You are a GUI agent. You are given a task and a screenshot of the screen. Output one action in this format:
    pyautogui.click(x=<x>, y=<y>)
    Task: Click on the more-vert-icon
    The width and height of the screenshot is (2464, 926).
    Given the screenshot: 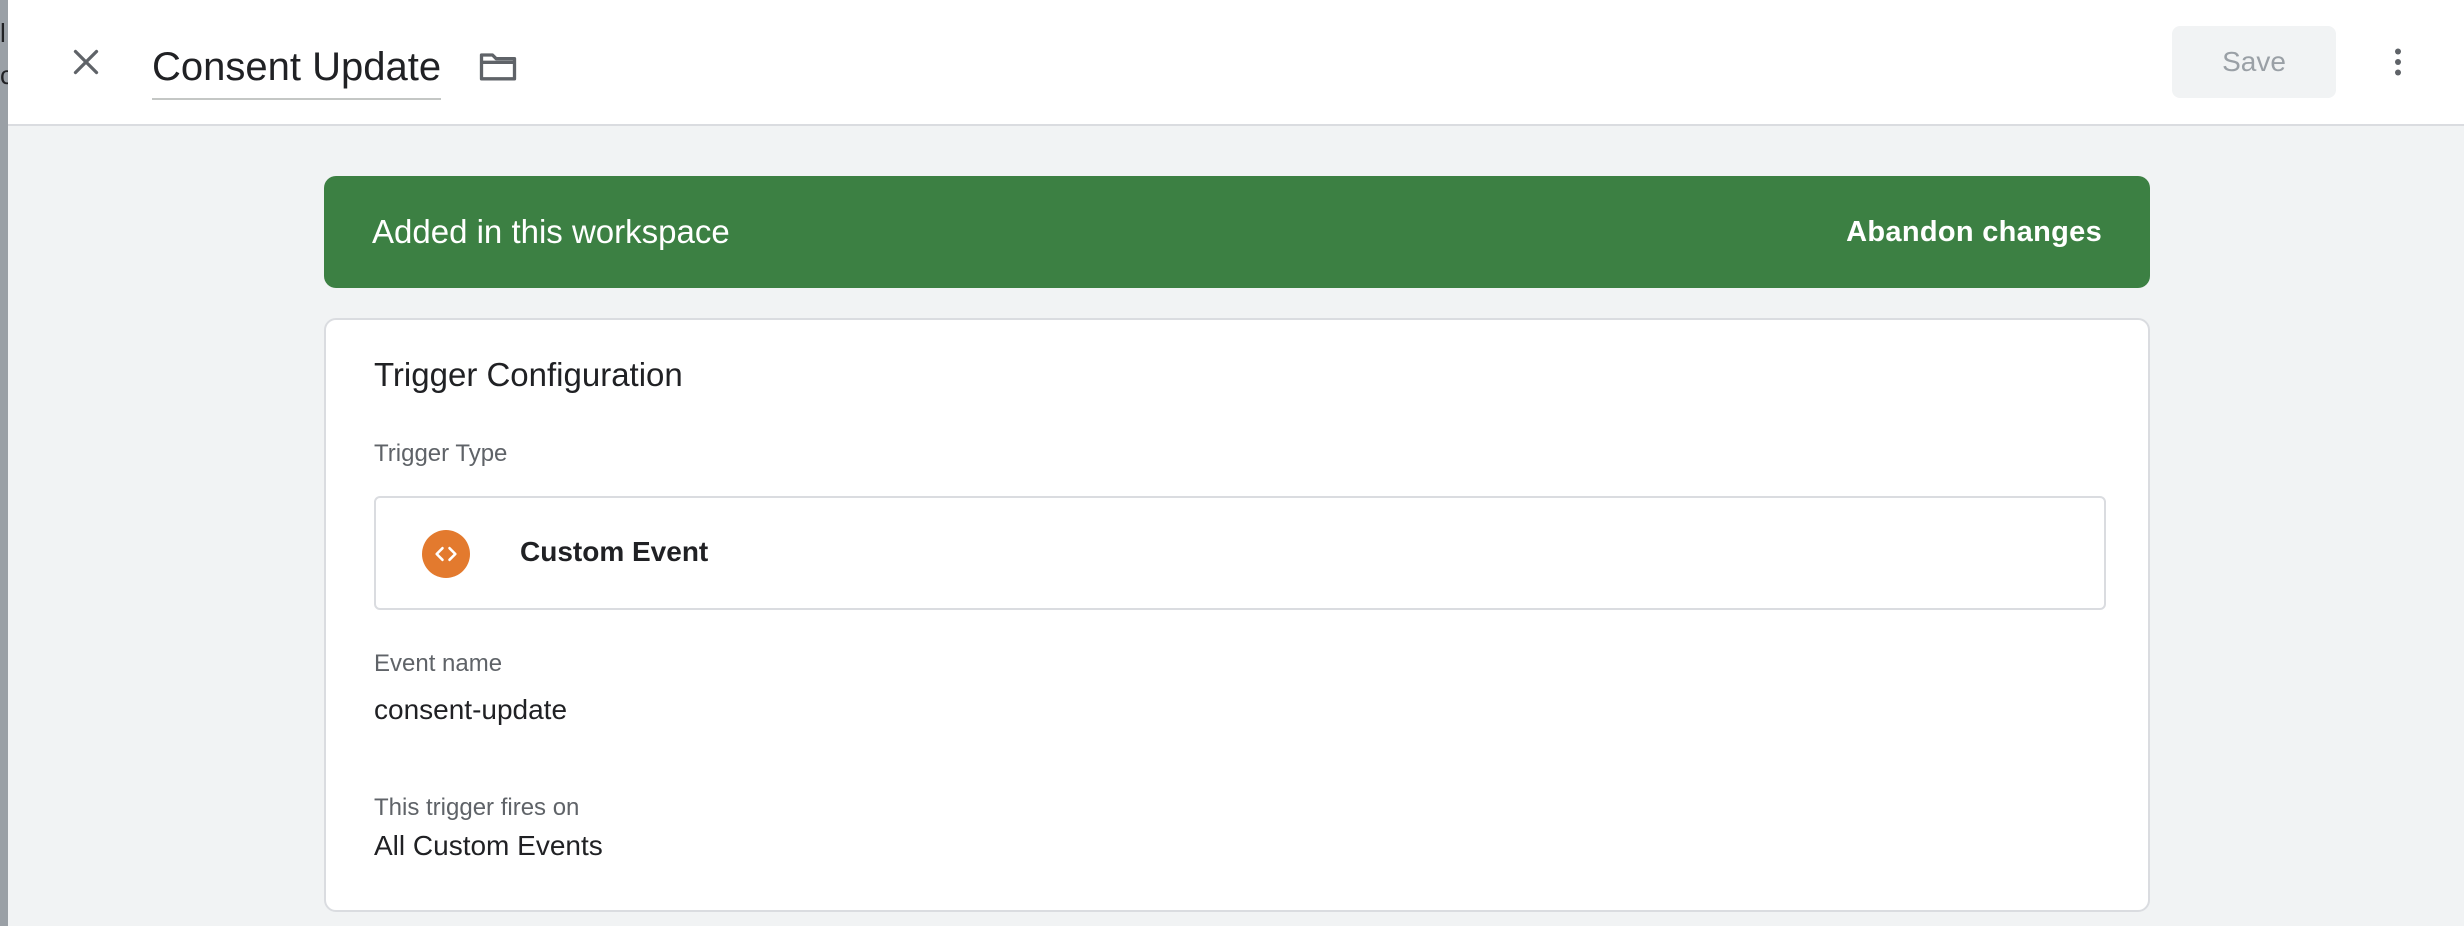 What is the action you would take?
    pyautogui.click(x=2398, y=62)
    